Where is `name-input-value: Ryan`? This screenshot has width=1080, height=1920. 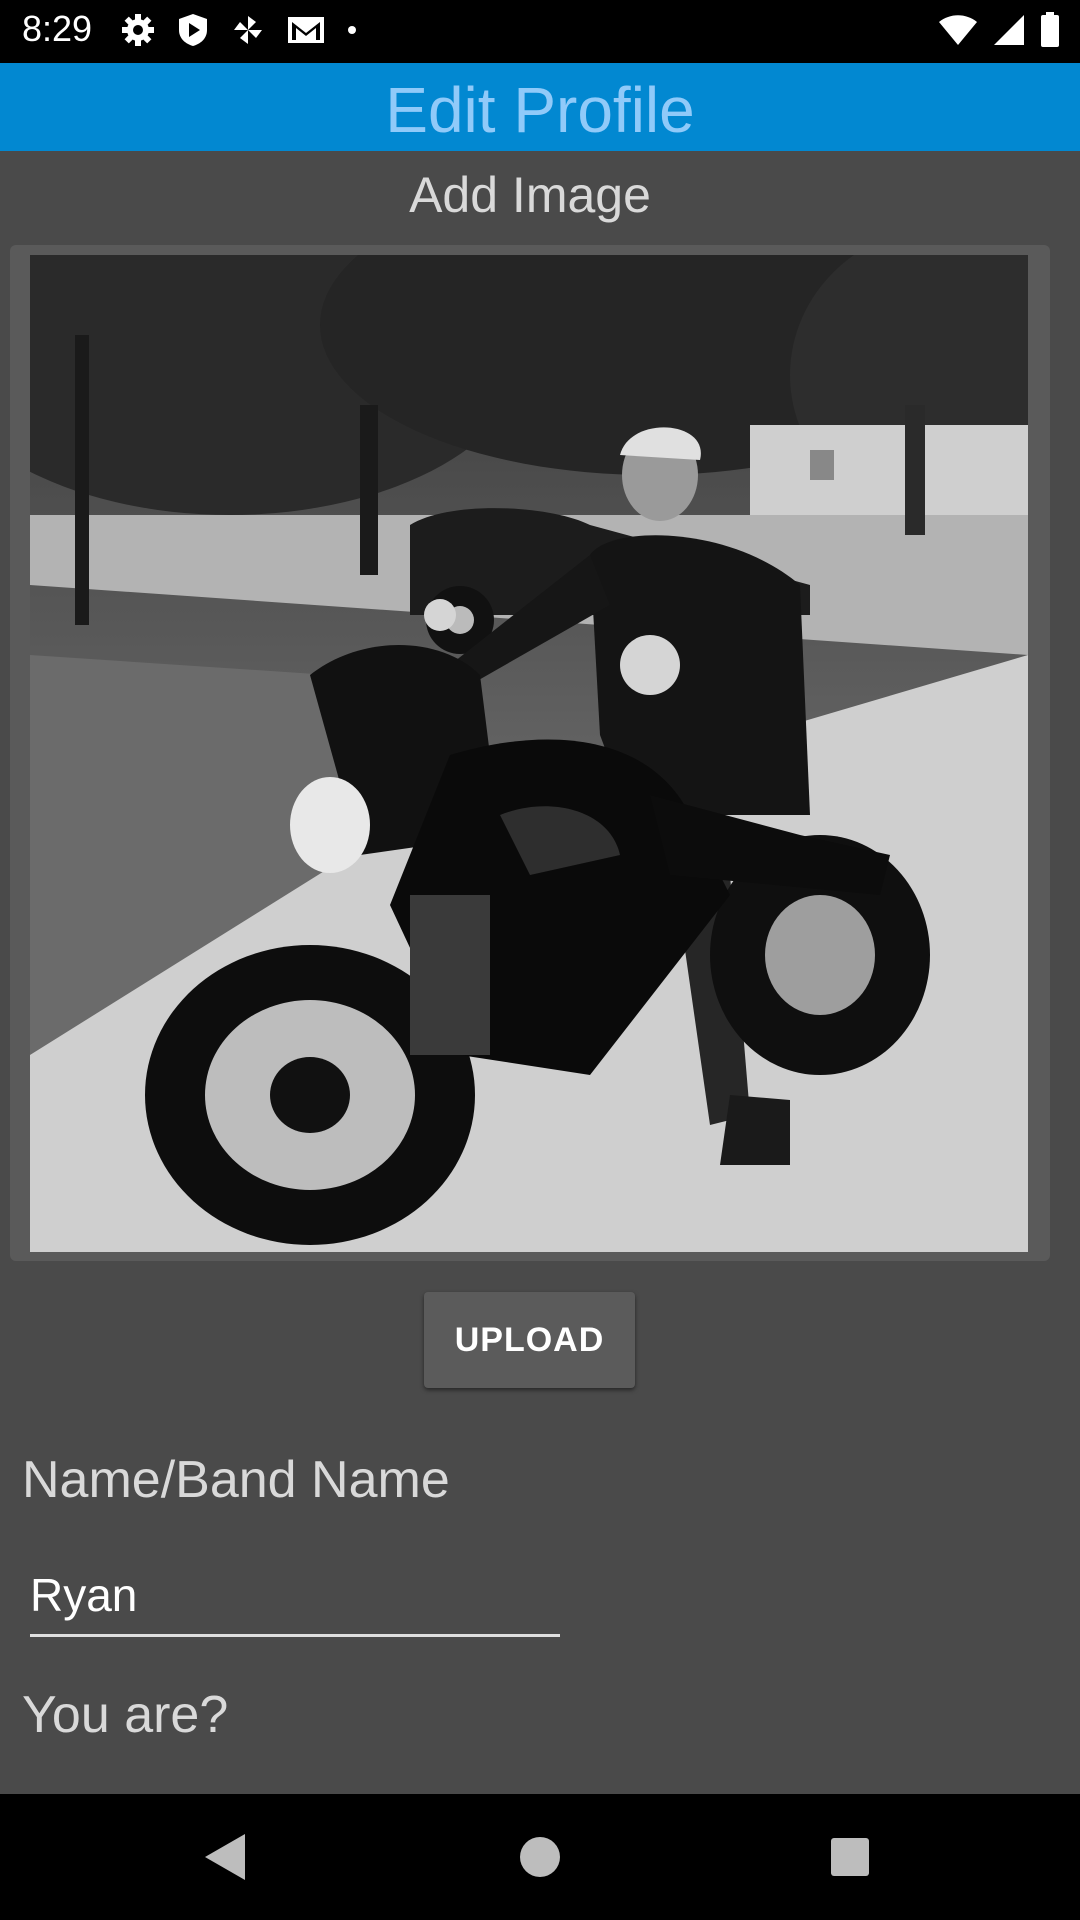
name-input-value: Ryan is located at coordinates (84, 1595).